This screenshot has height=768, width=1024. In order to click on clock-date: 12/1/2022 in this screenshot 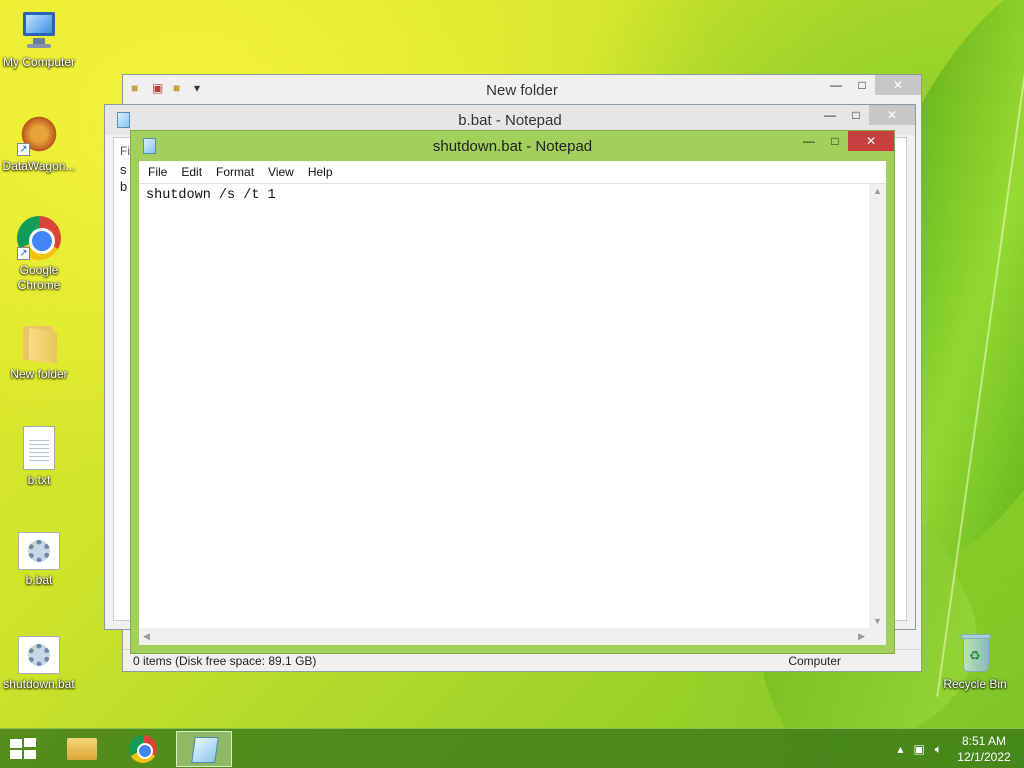, I will do `click(984, 757)`.